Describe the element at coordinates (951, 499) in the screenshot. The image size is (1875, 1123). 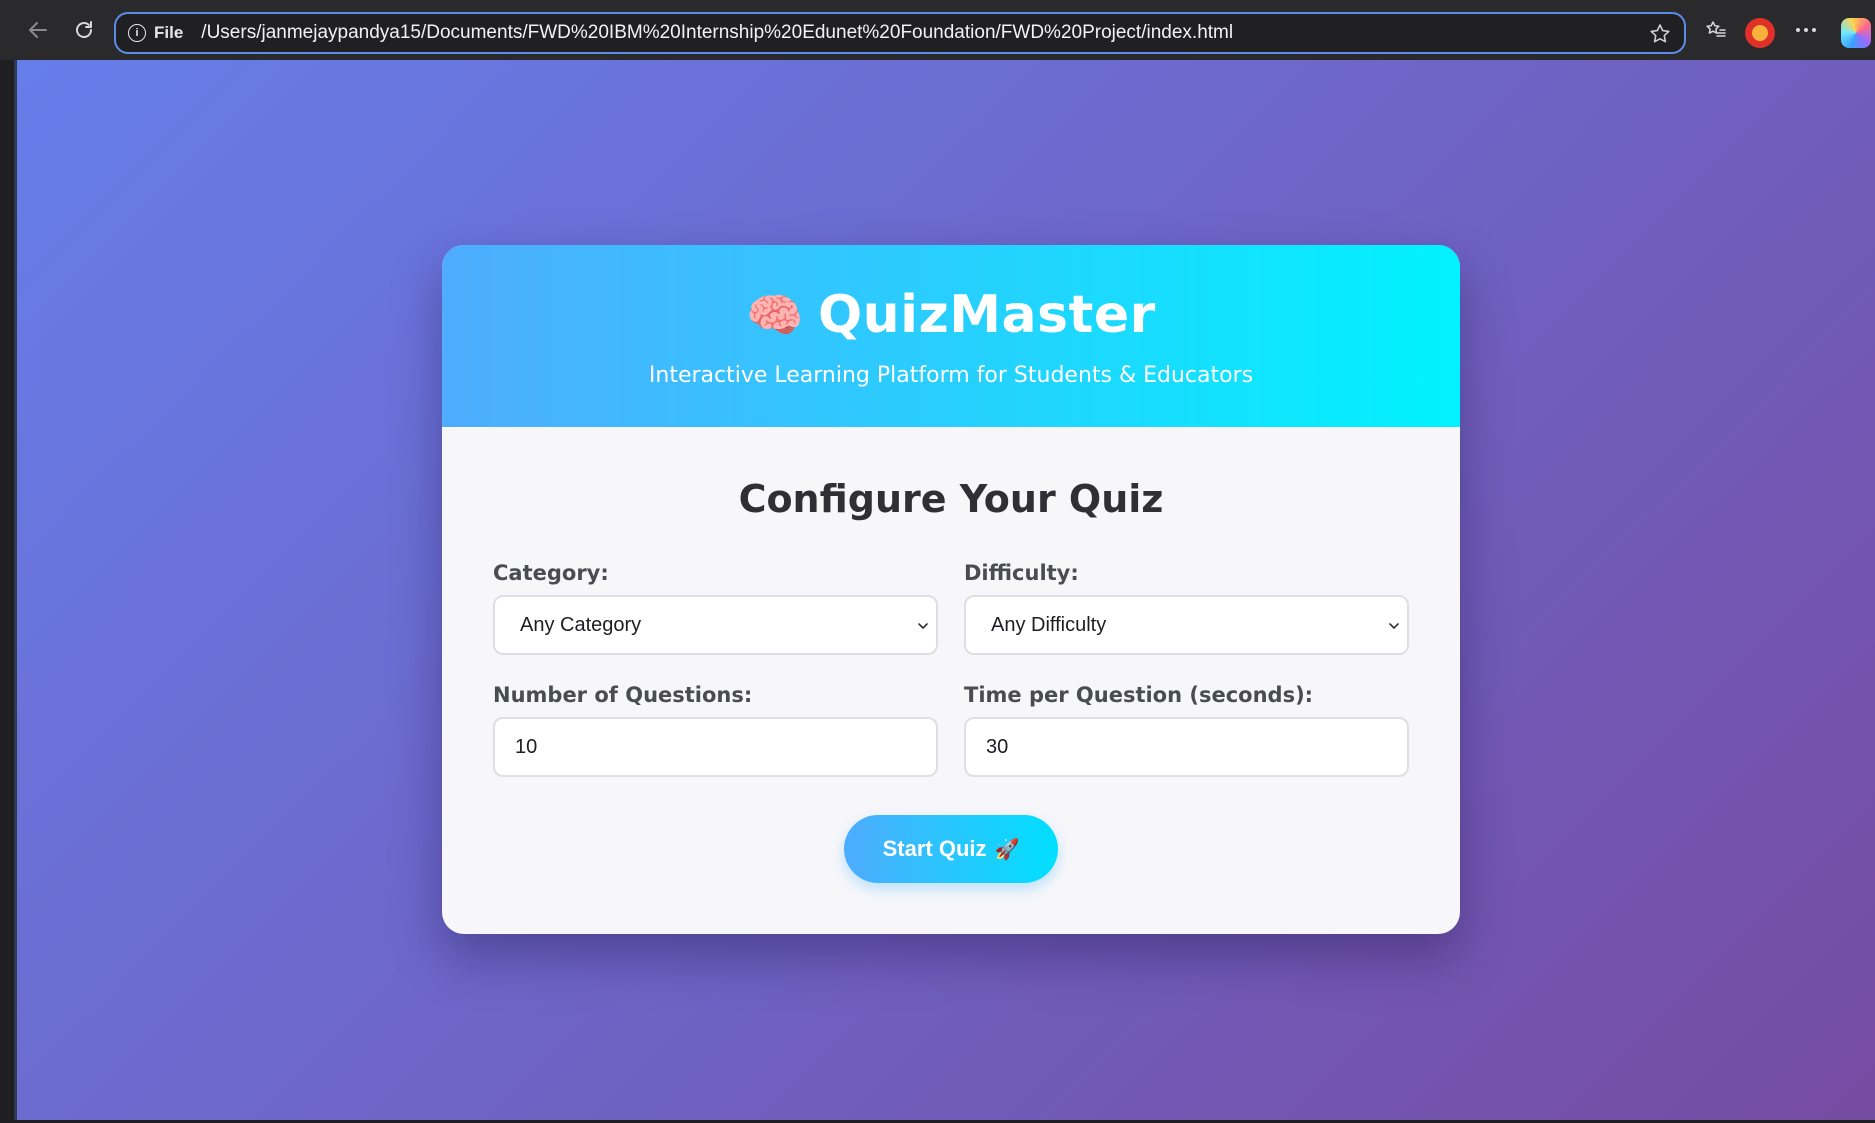
I see `config-heading: Configure Your Quiz` at that location.